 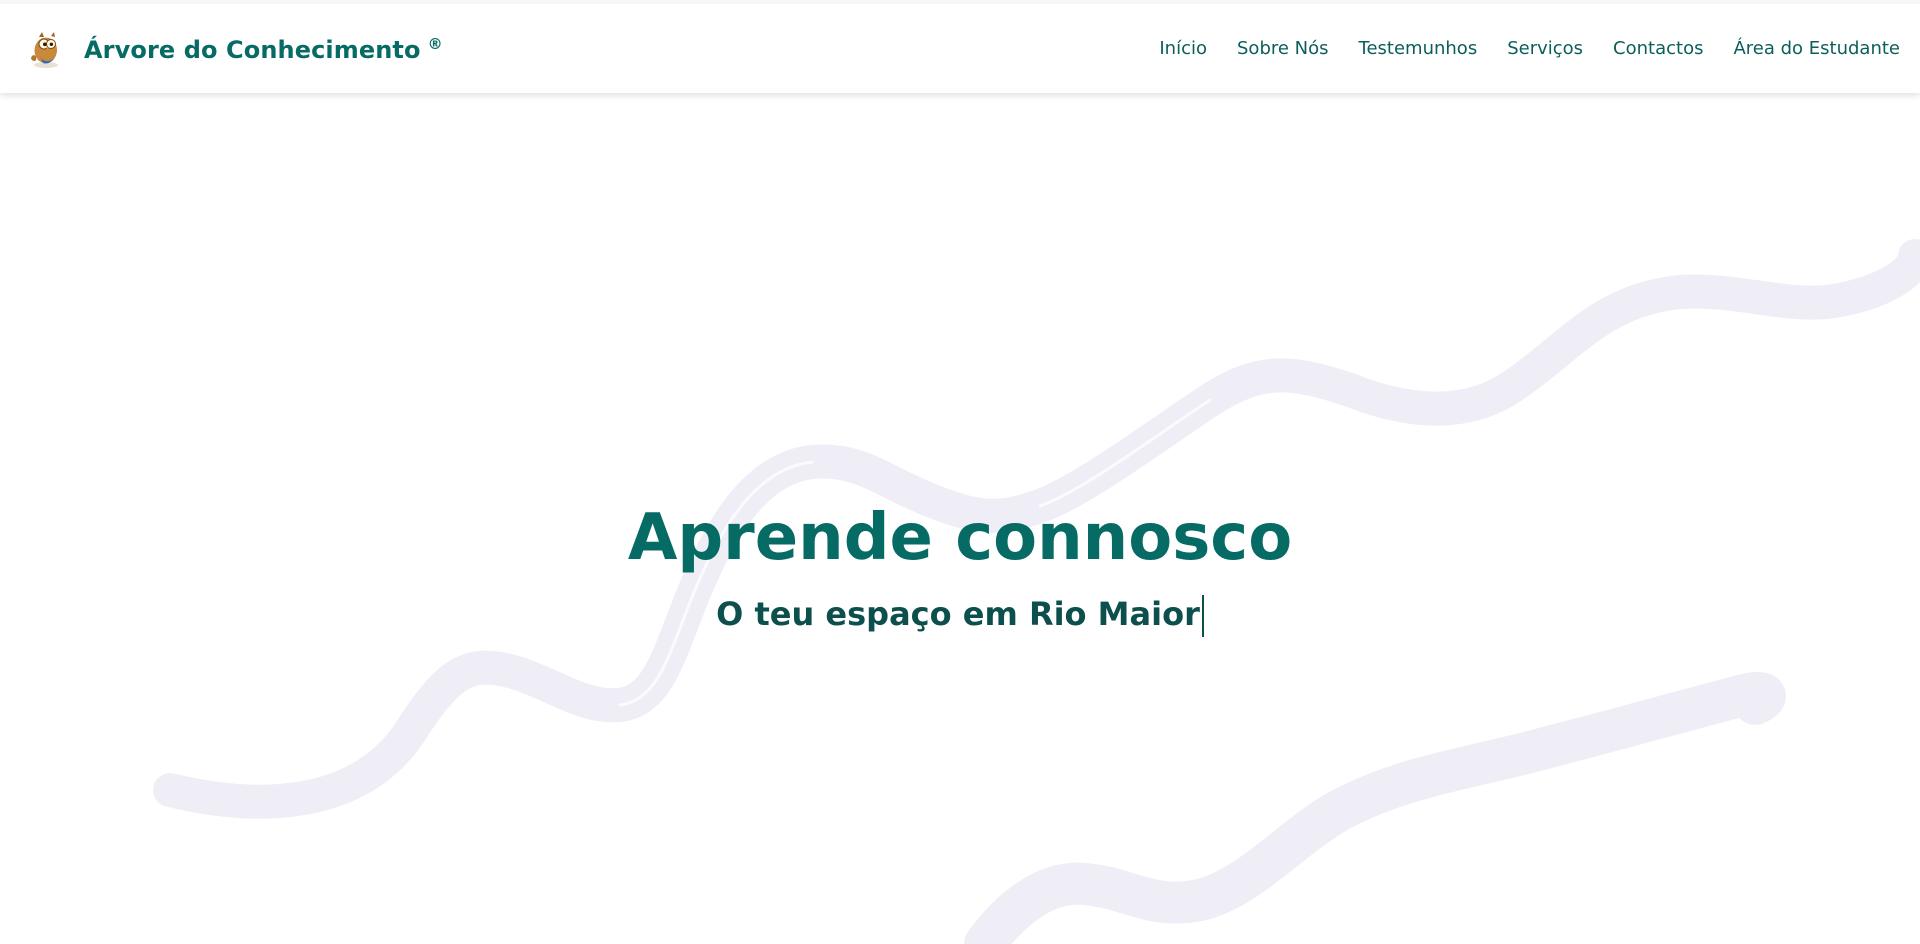 I want to click on hero-subtitle: O teu espaço em Rio Maior, so click(x=958, y=614).